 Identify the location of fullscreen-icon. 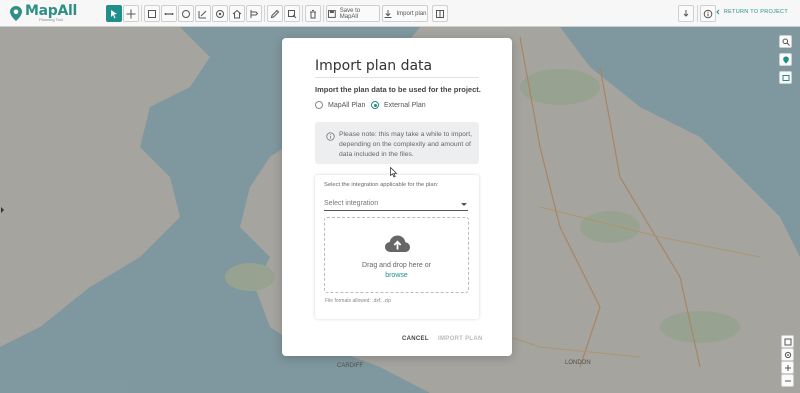
(787, 341).